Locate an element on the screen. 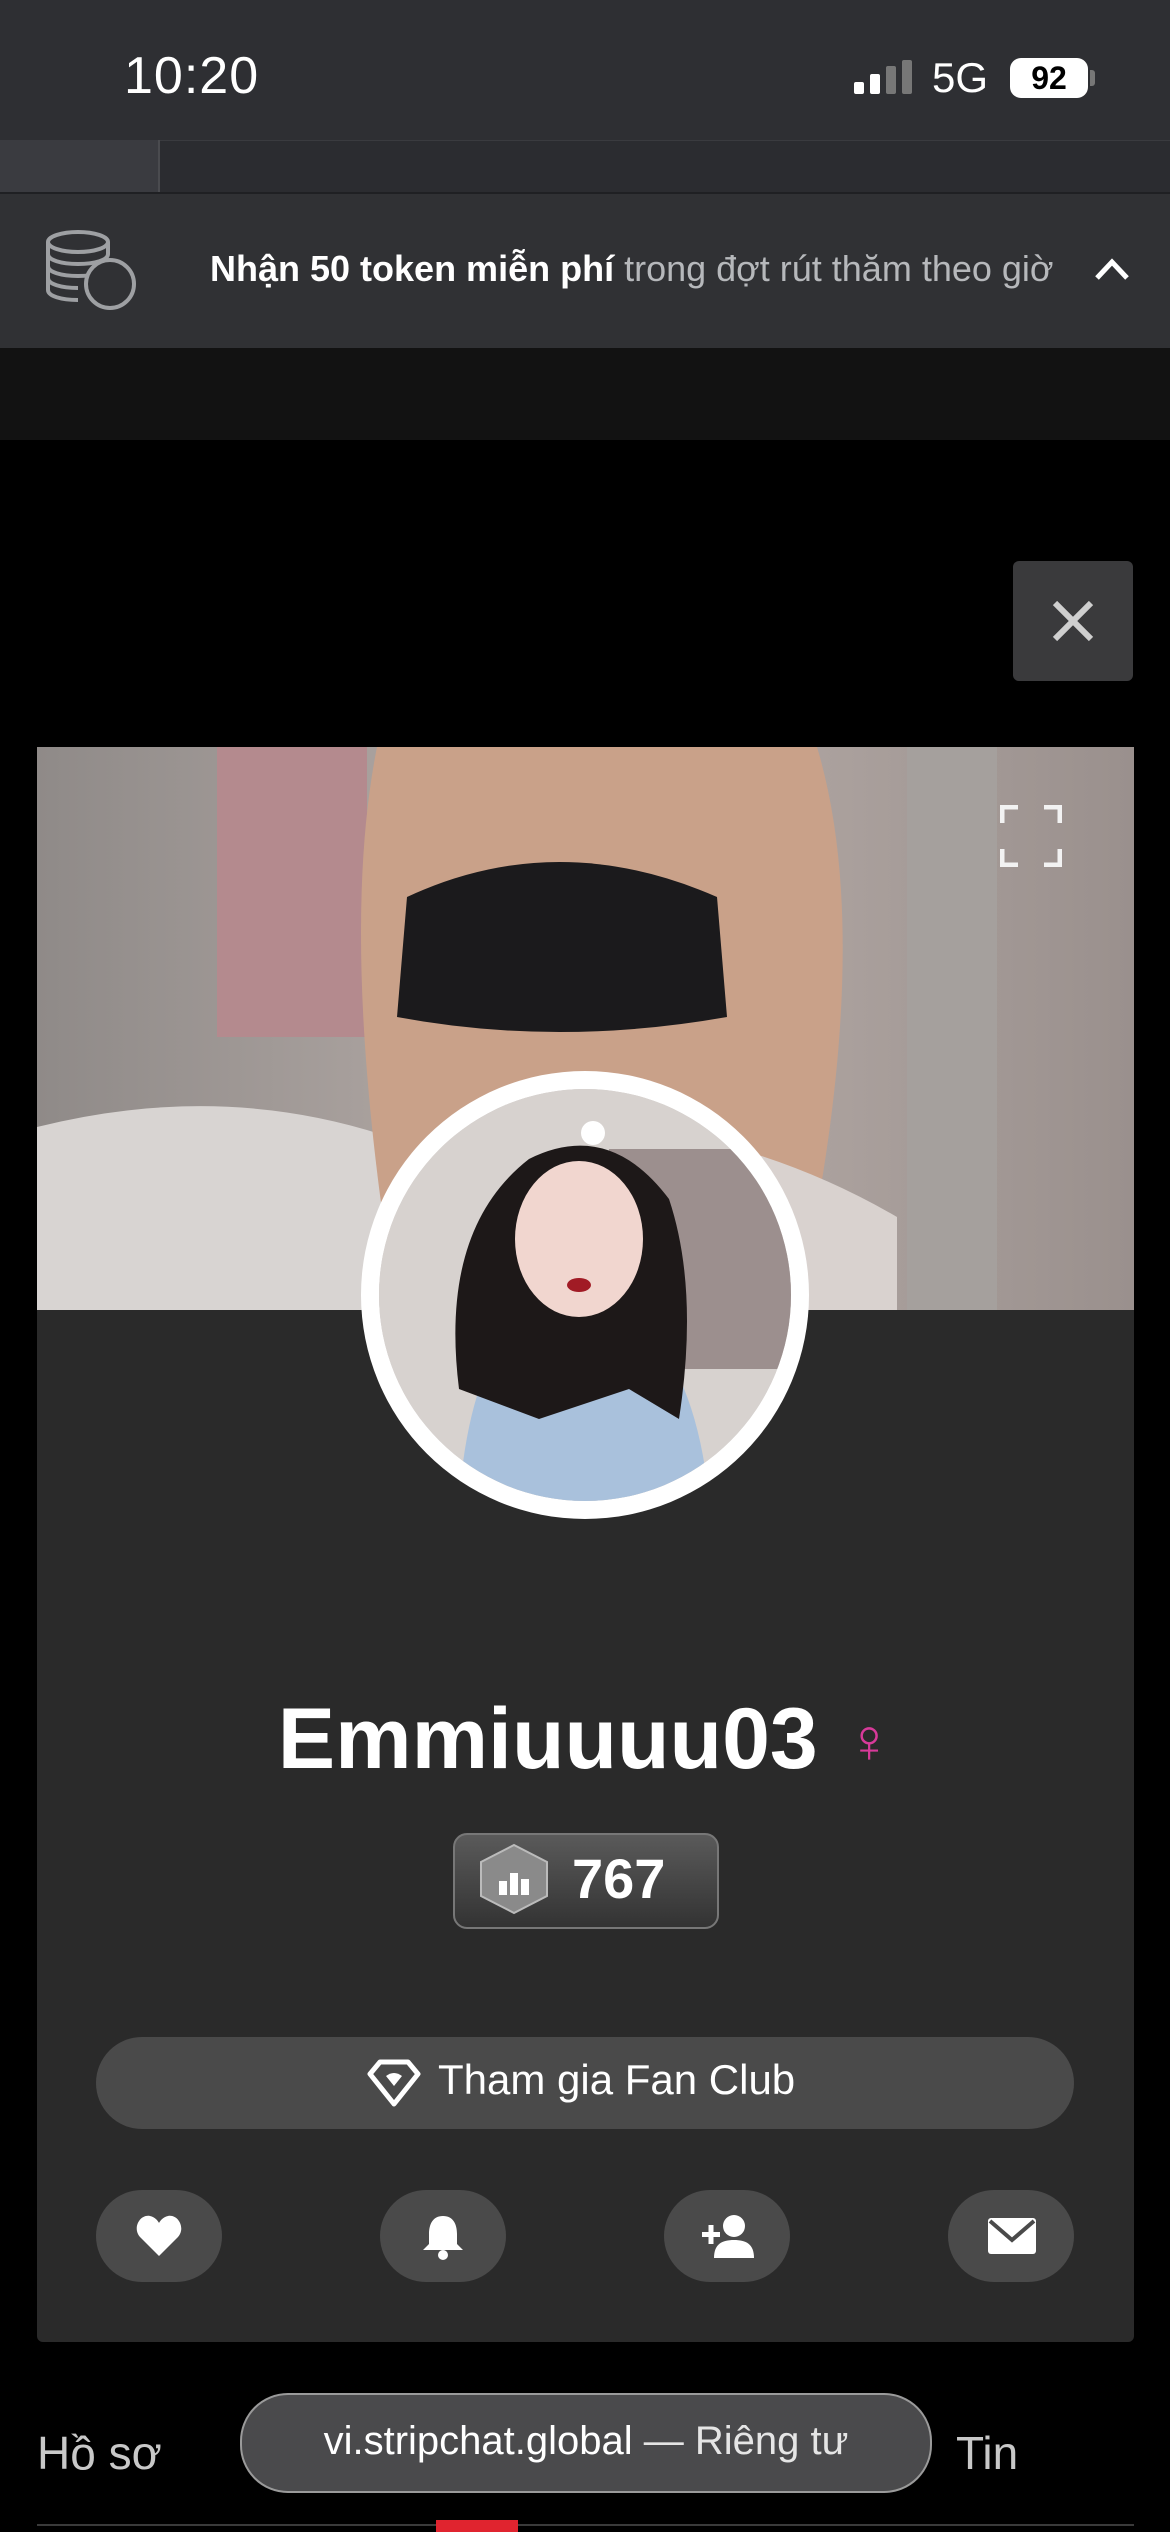 The width and height of the screenshot is (1170, 2532). coins-icon is located at coordinates (91, 270).